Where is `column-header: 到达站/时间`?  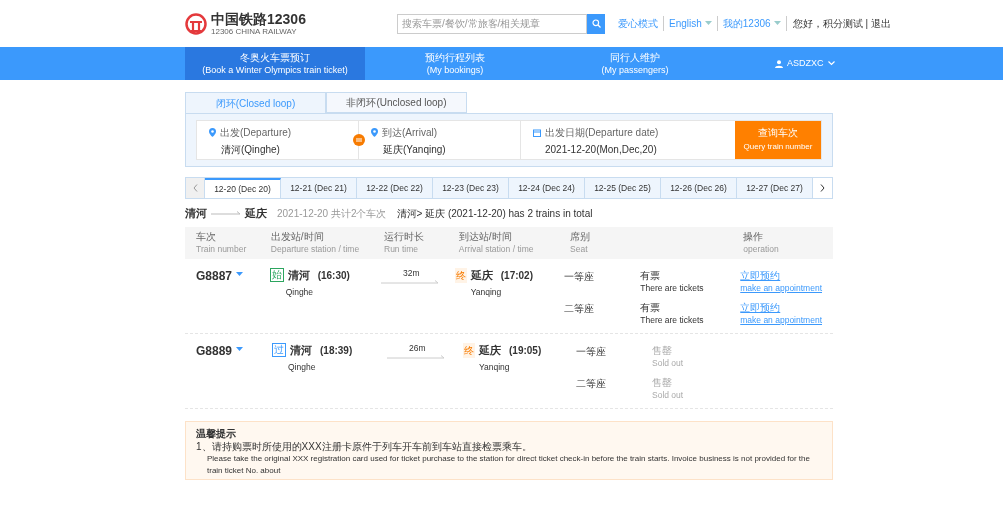 column-header: 到达站/时间 is located at coordinates (485, 236).